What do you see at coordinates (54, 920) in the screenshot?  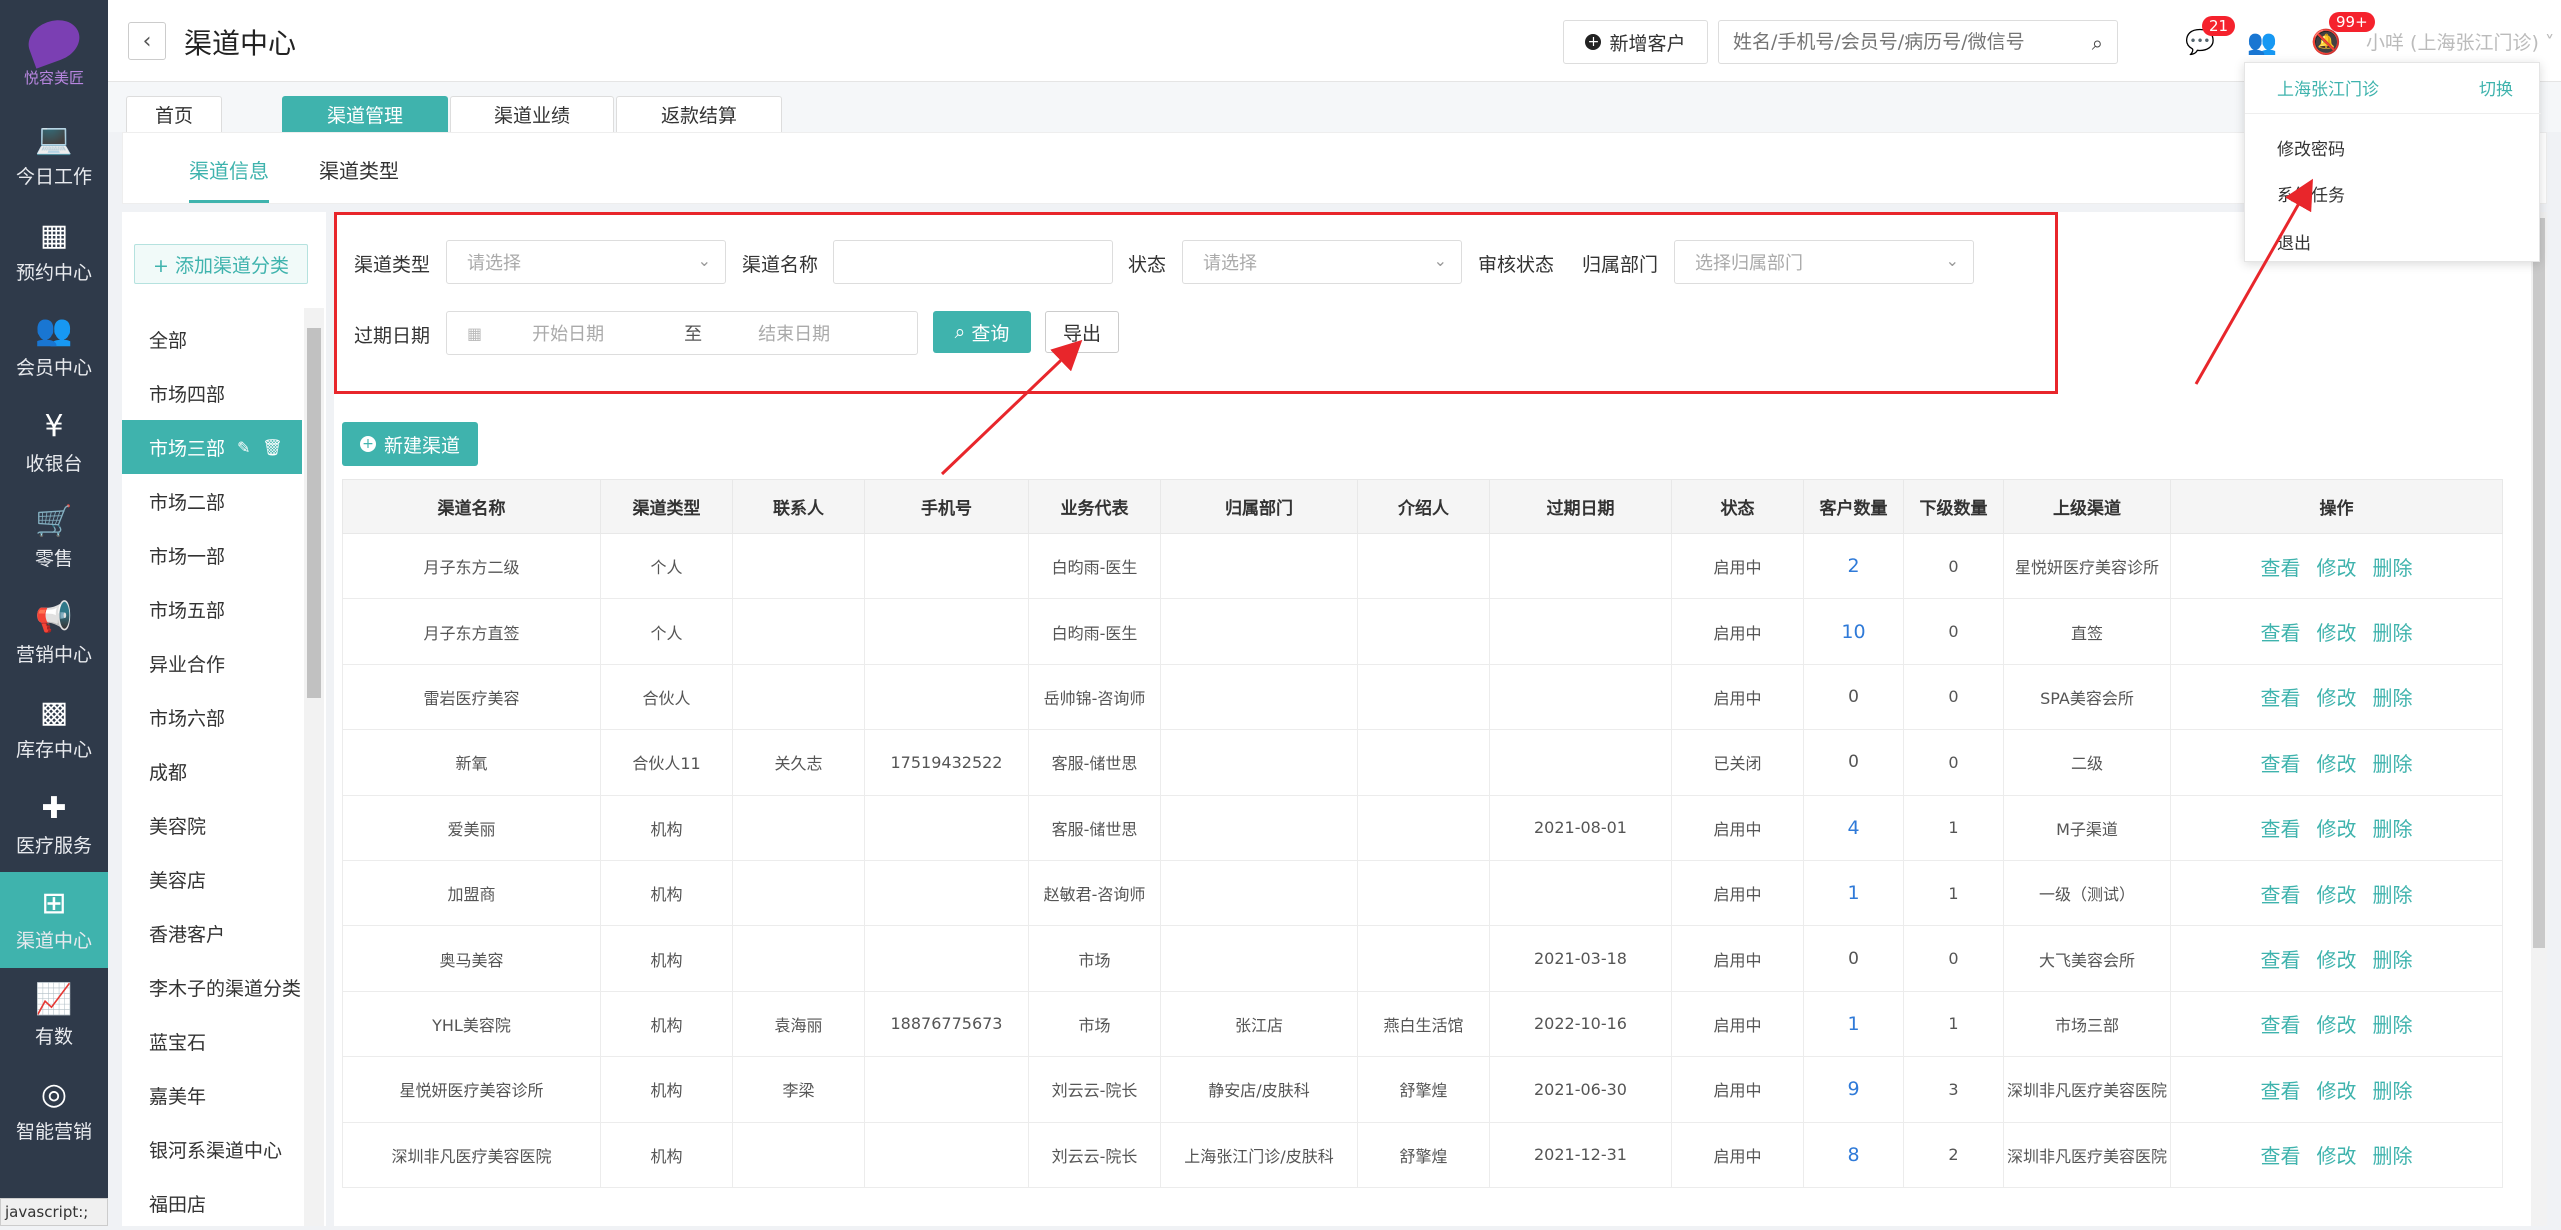 I see `nav-item-8: ⊞ 渠道中心` at bounding box center [54, 920].